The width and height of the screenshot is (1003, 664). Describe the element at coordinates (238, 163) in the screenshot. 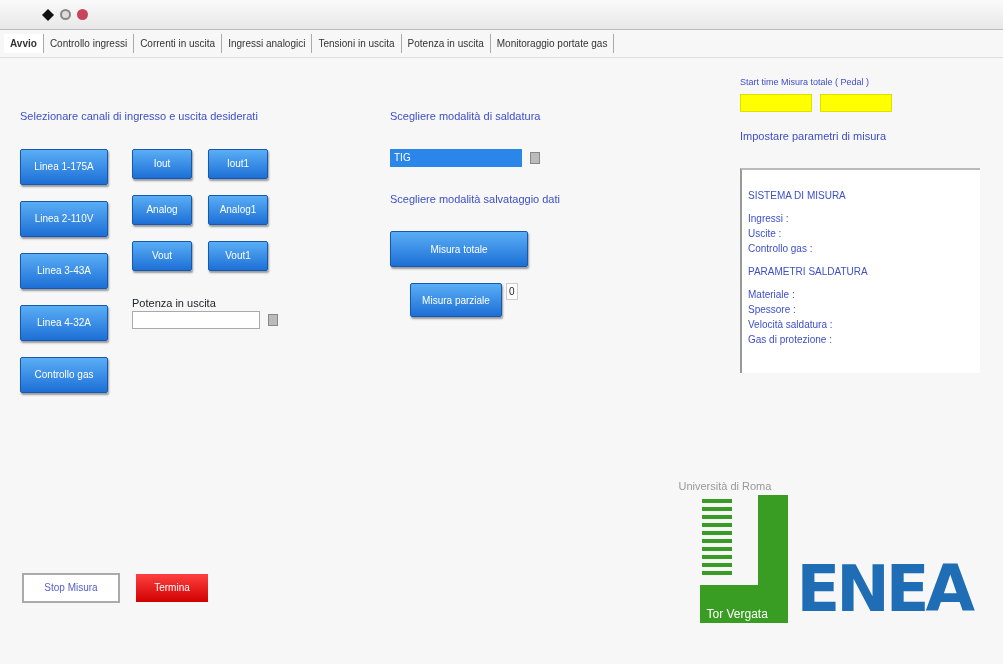

I see `channel-button: Iout1` at that location.